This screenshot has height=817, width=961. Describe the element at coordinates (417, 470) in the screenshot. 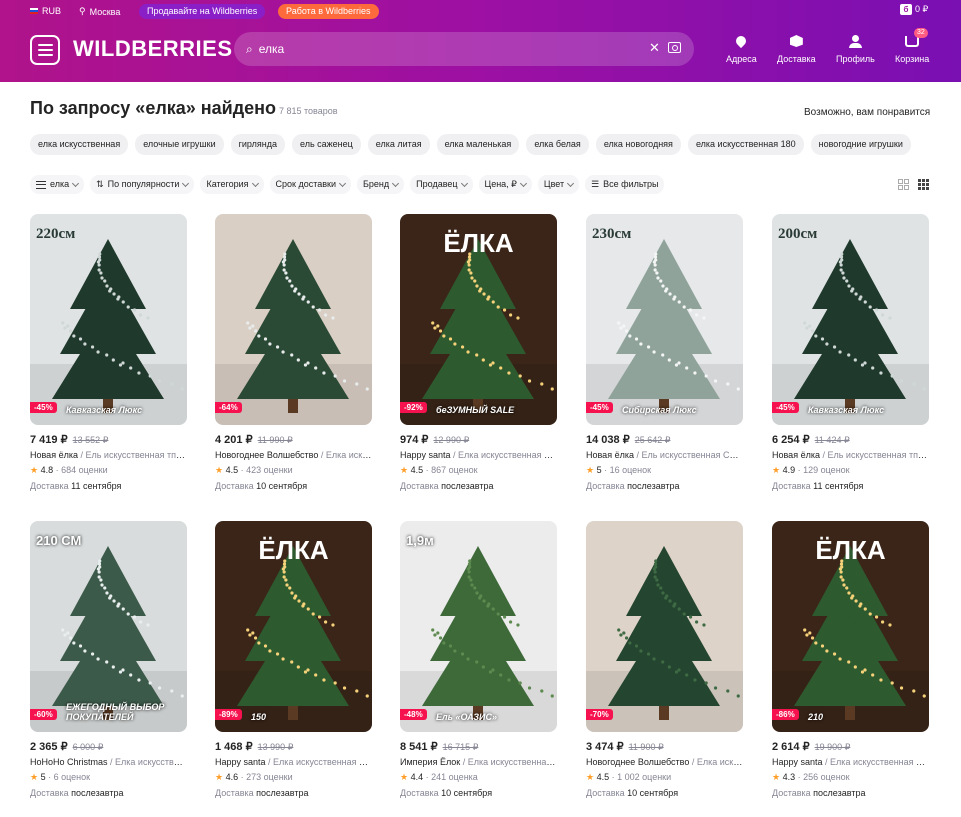

I see `rating-value: 4.5` at that location.